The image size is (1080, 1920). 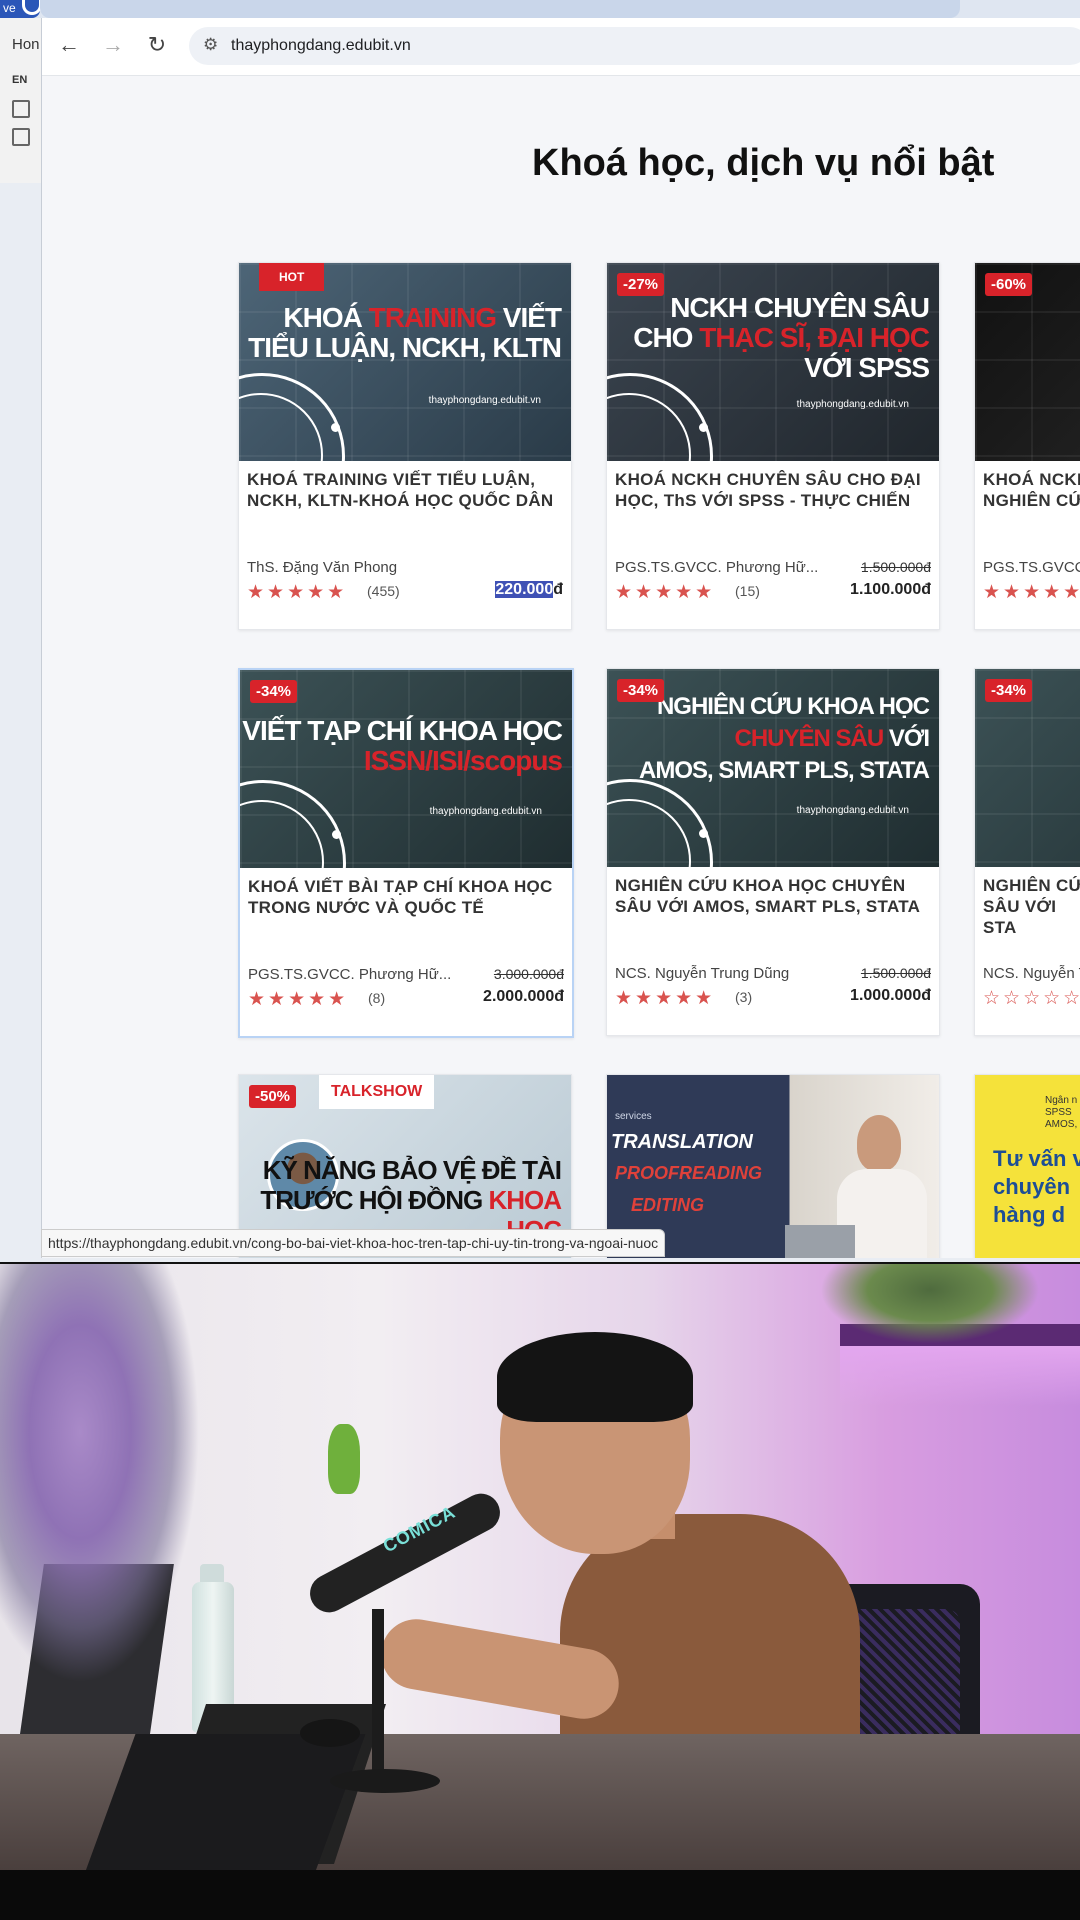 I want to click on browser-toolbar: ← → ↻ ⚙ thayphongdang.edubit.vn, so click(x=561, y=47).